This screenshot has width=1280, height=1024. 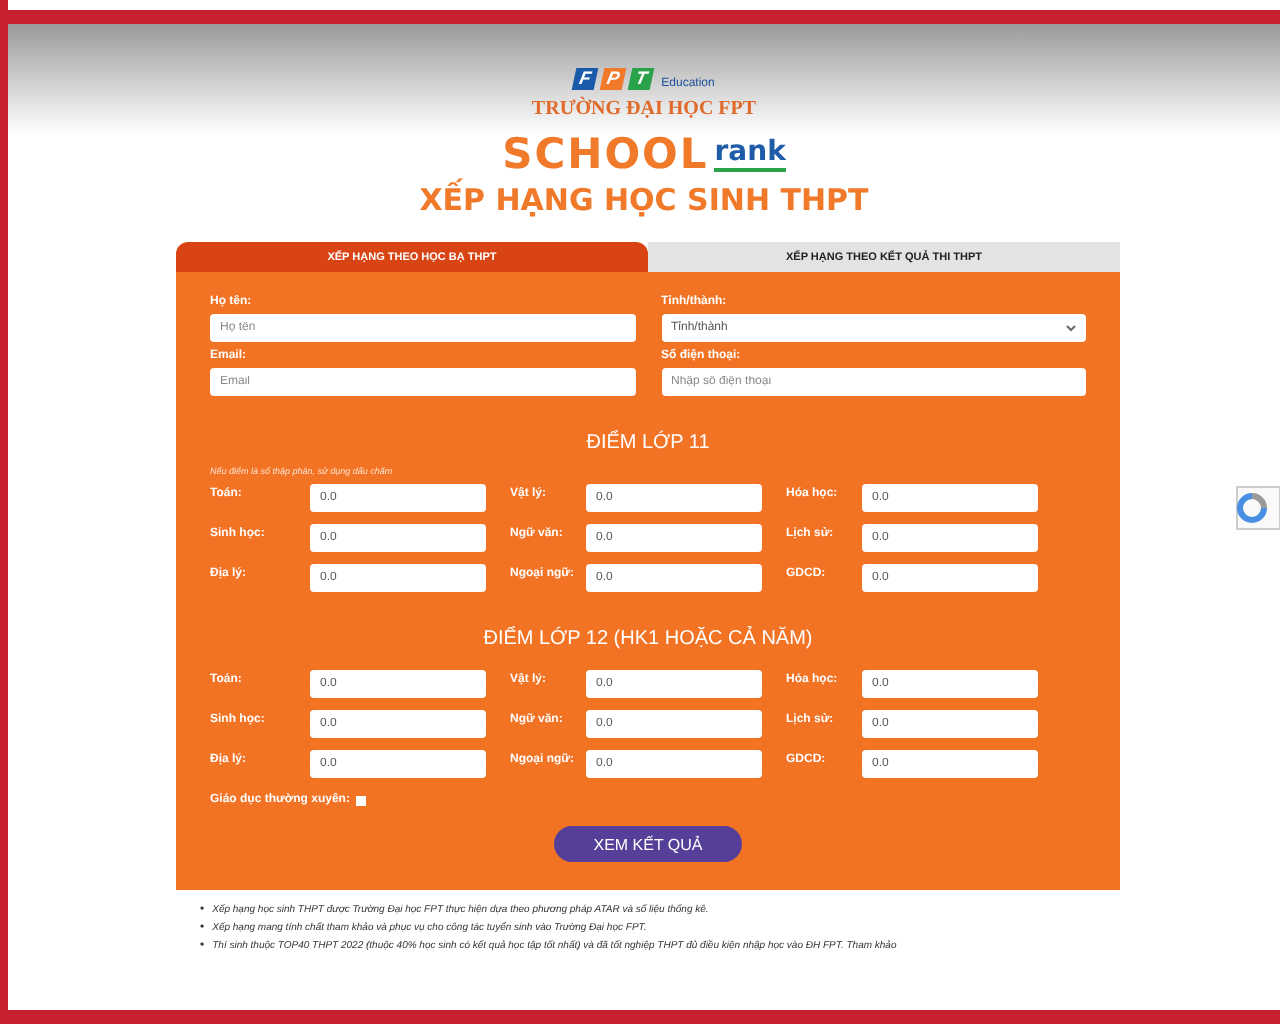 I want to click on section-heading: ĐIỂM LỚP 11, so click(x=648, y=443).